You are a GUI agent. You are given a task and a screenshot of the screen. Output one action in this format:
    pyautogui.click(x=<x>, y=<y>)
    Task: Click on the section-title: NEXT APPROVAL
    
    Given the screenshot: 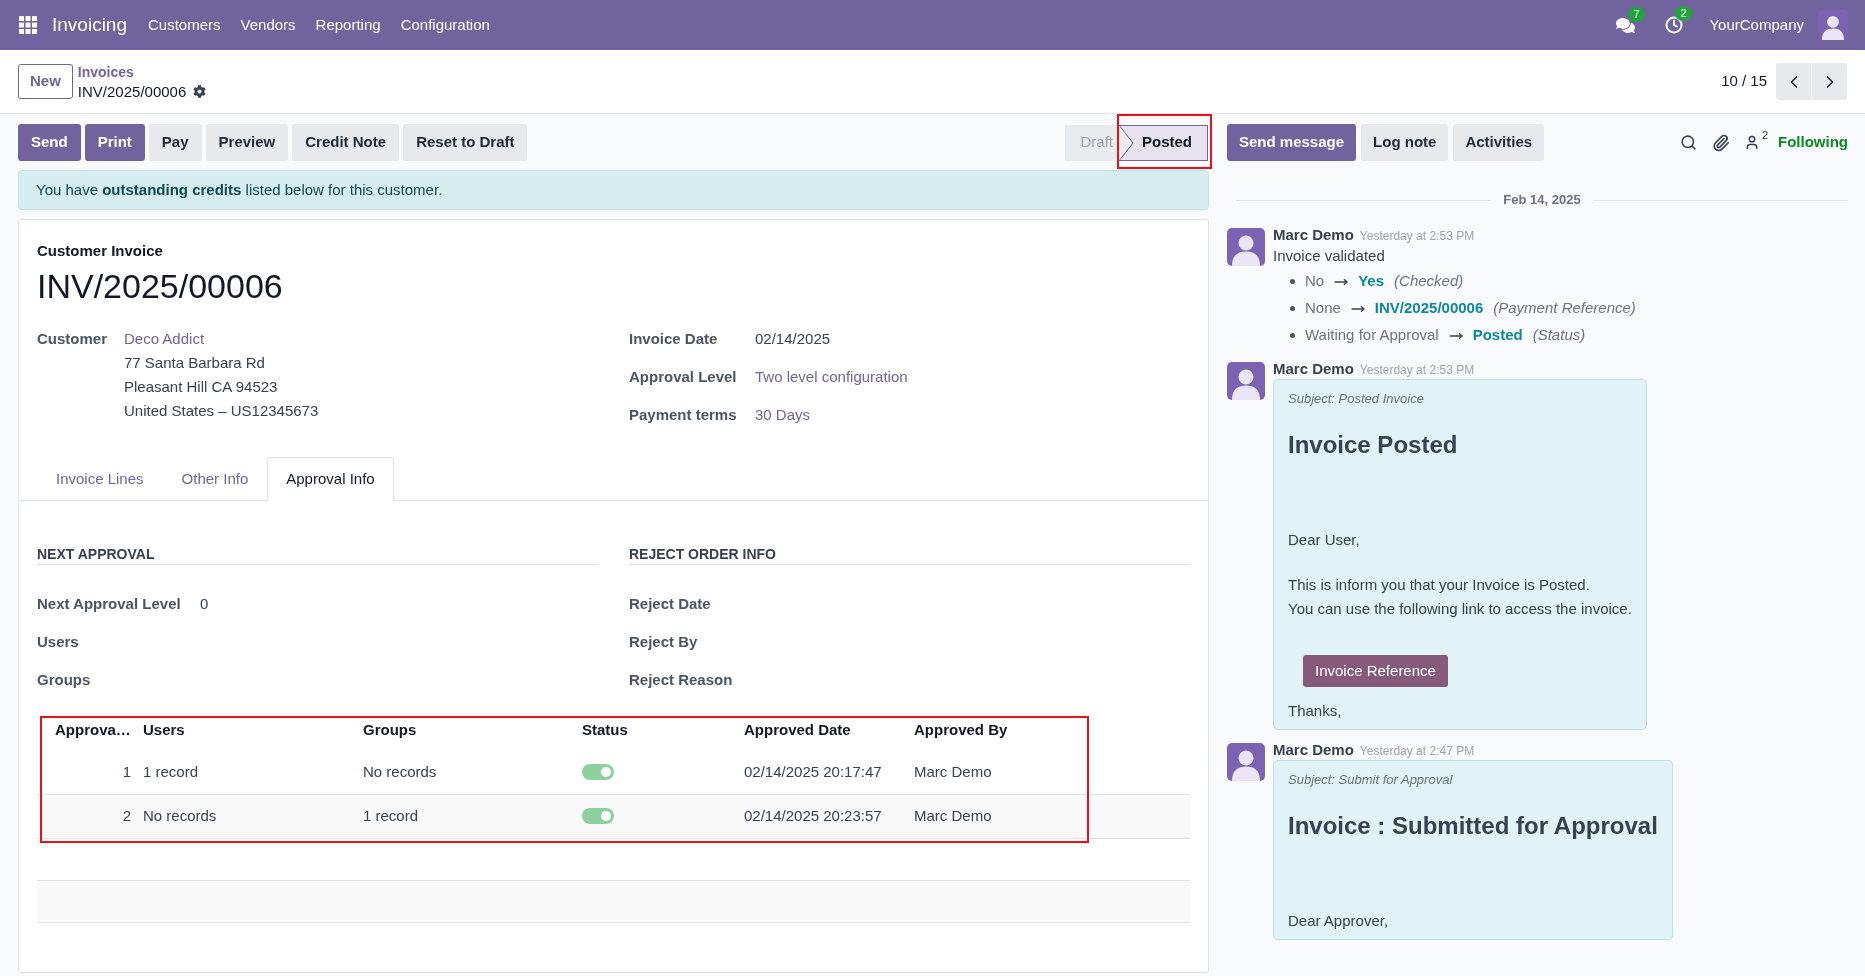 What is the action you would take?
    pyautogui.click(x=317, y=554)
    